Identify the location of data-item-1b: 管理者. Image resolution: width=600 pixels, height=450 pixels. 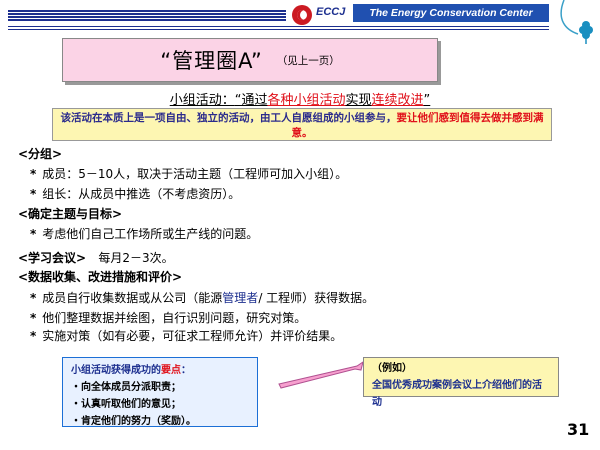
(240, 298).